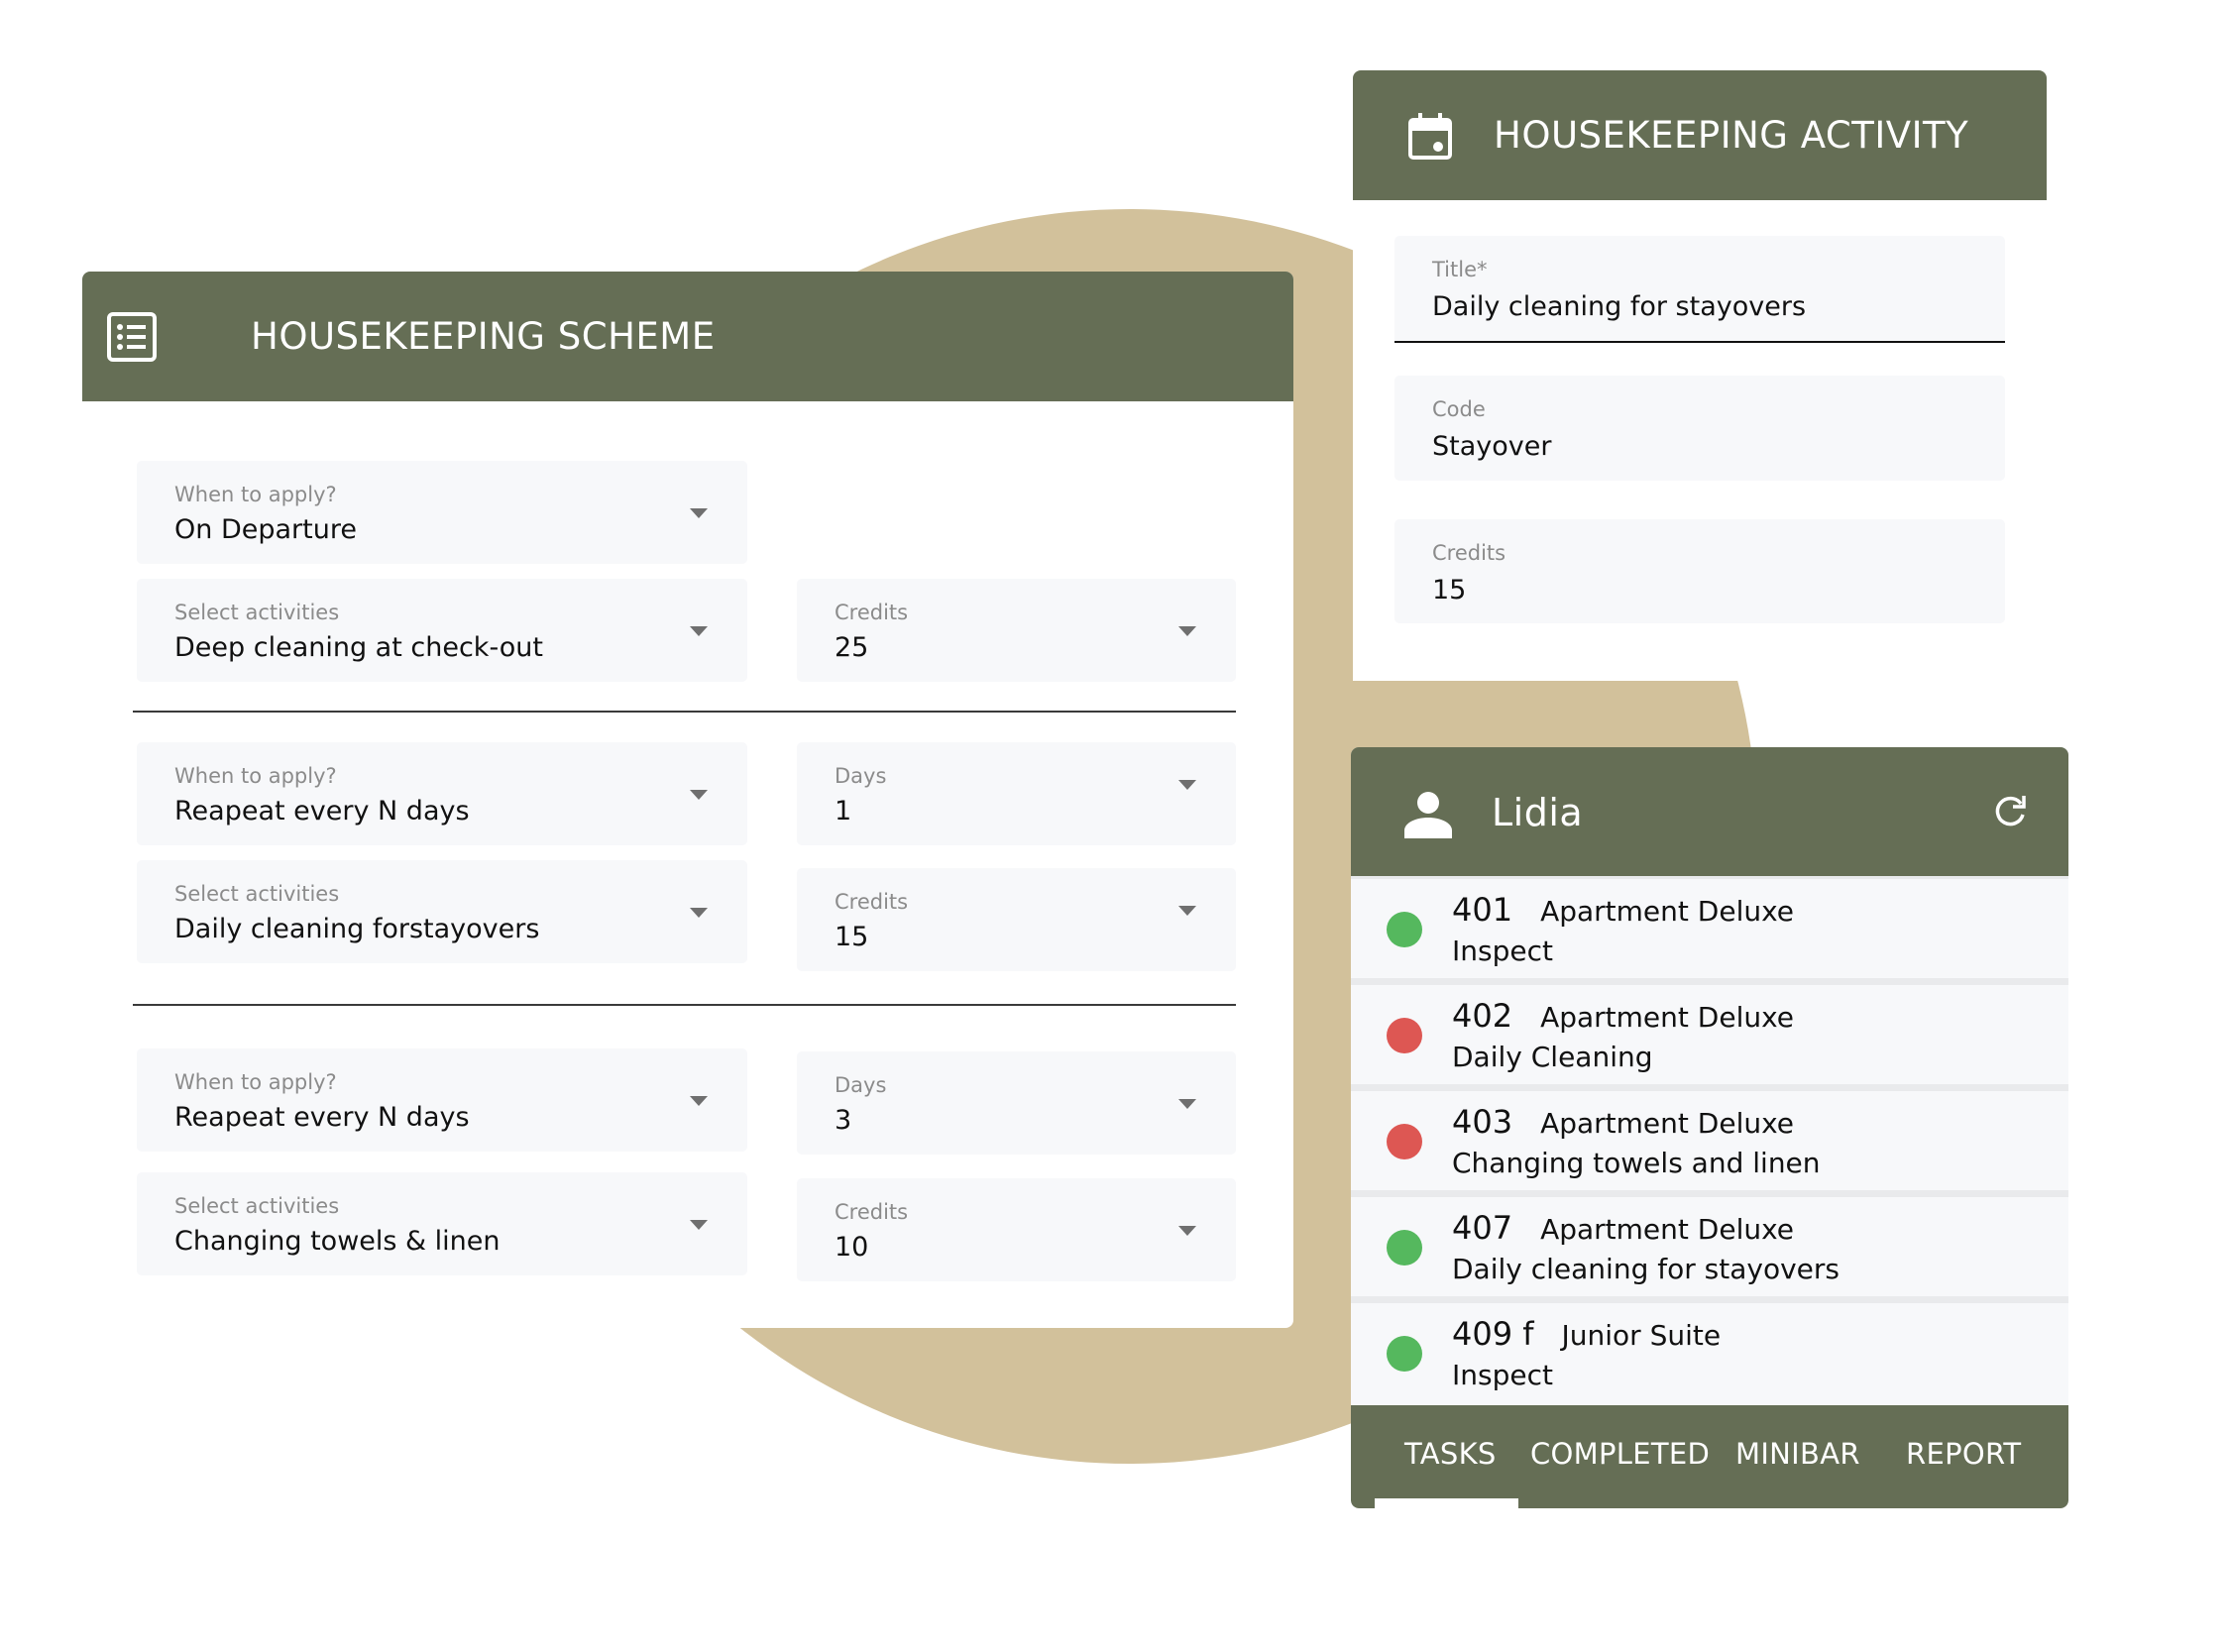 This screenshot has width=2230, height=1652. What do you see at coordinates (852, 1247) in the screenshot?
I see `field-value: 10` at bounding box center [852, 1247].